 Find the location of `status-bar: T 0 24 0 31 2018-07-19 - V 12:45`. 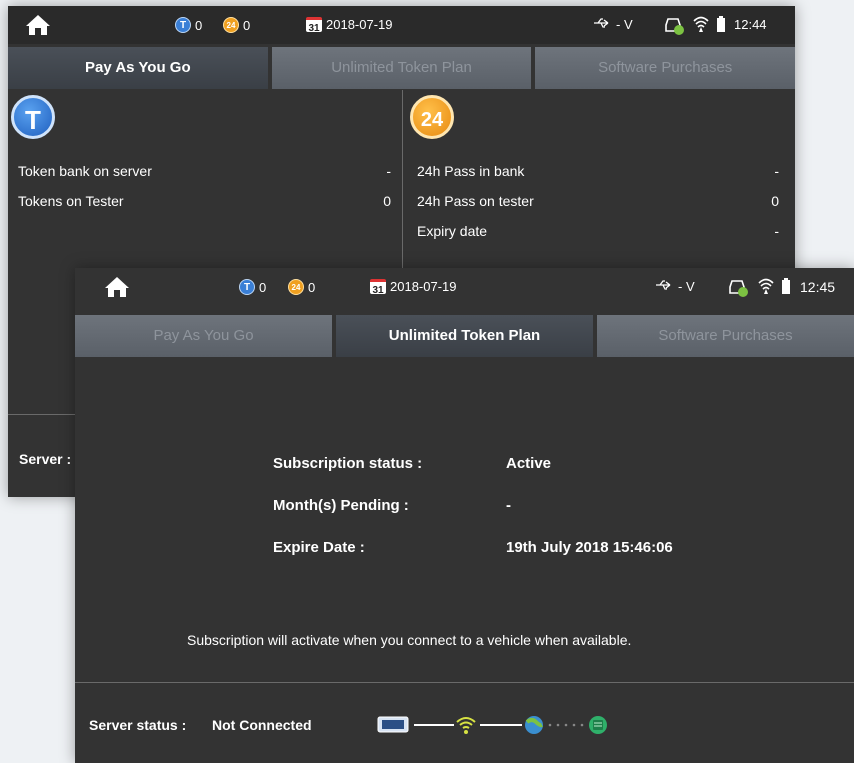

status-bar: T 0 24 0 31 2018-07-19 - V 12:45 is located at coordinates (464, 287).